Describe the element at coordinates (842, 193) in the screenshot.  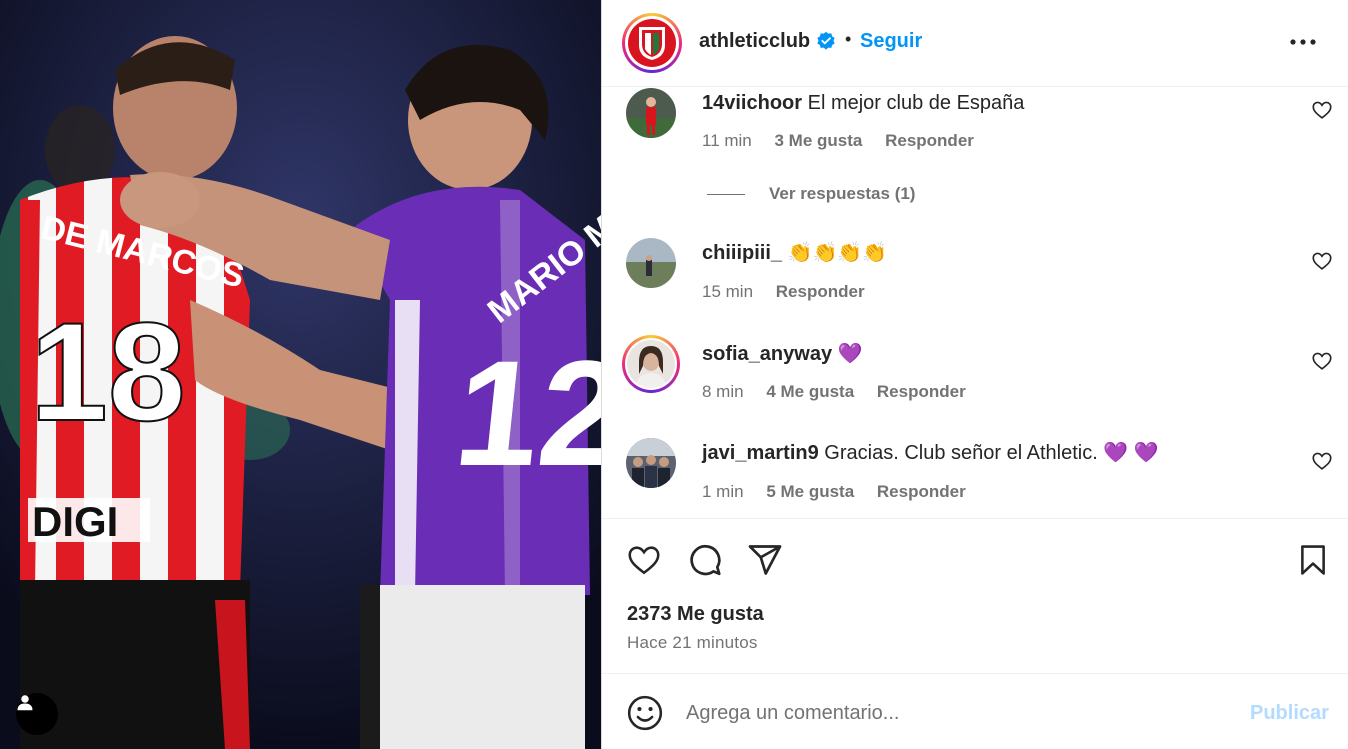
I see `view-replies-label: Ver respuestas (1)` at that location.